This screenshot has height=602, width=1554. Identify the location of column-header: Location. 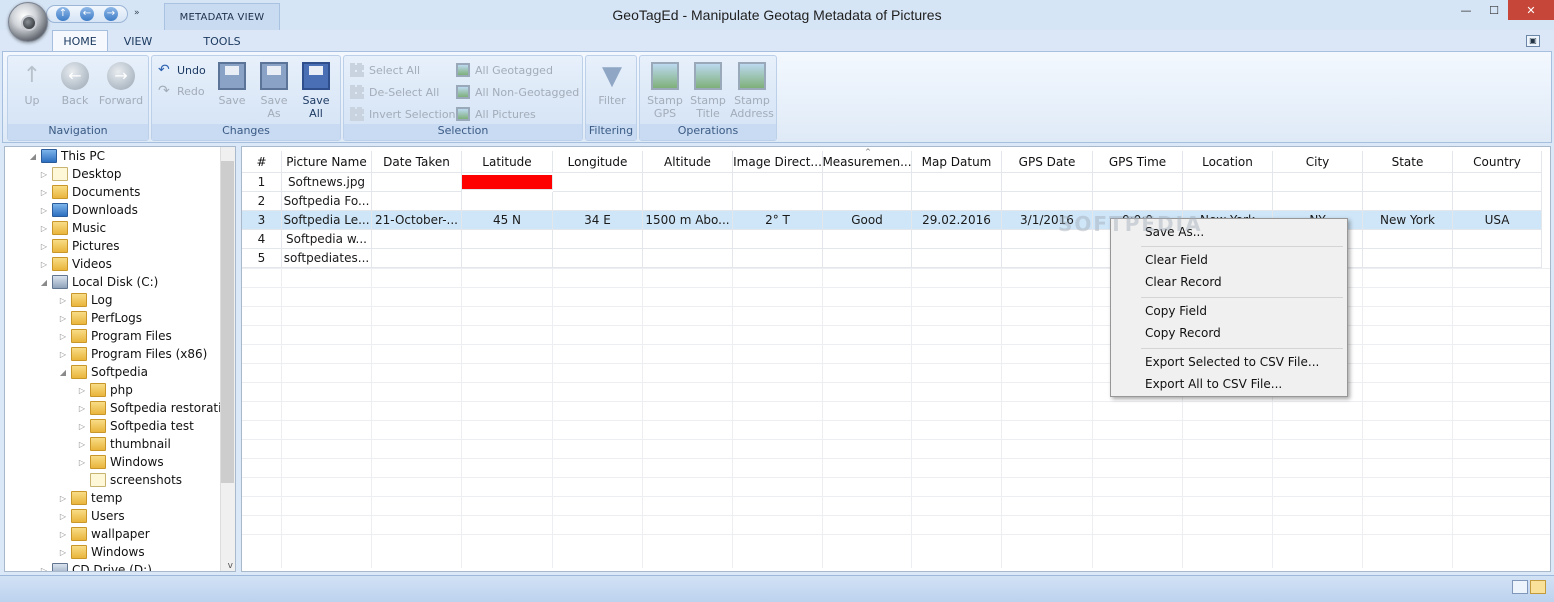
(1228, 162).